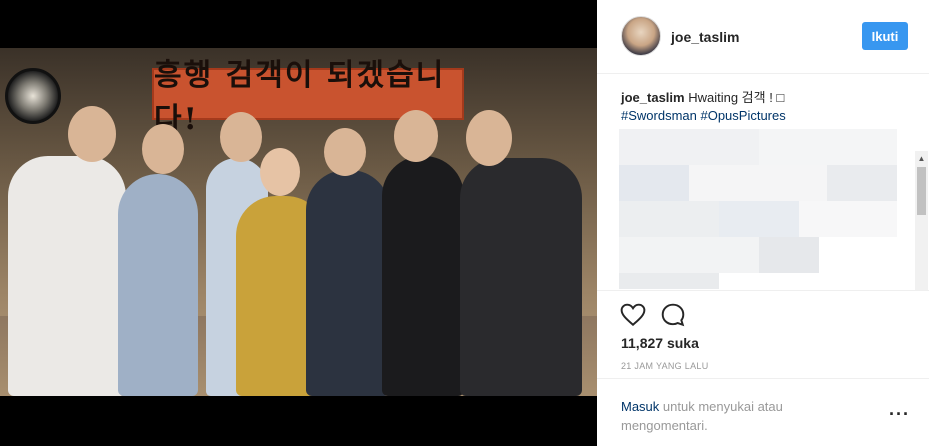  Describe the element at coordinates (921, 191) in the screenshot. I see `scroll-thumb` at that location.